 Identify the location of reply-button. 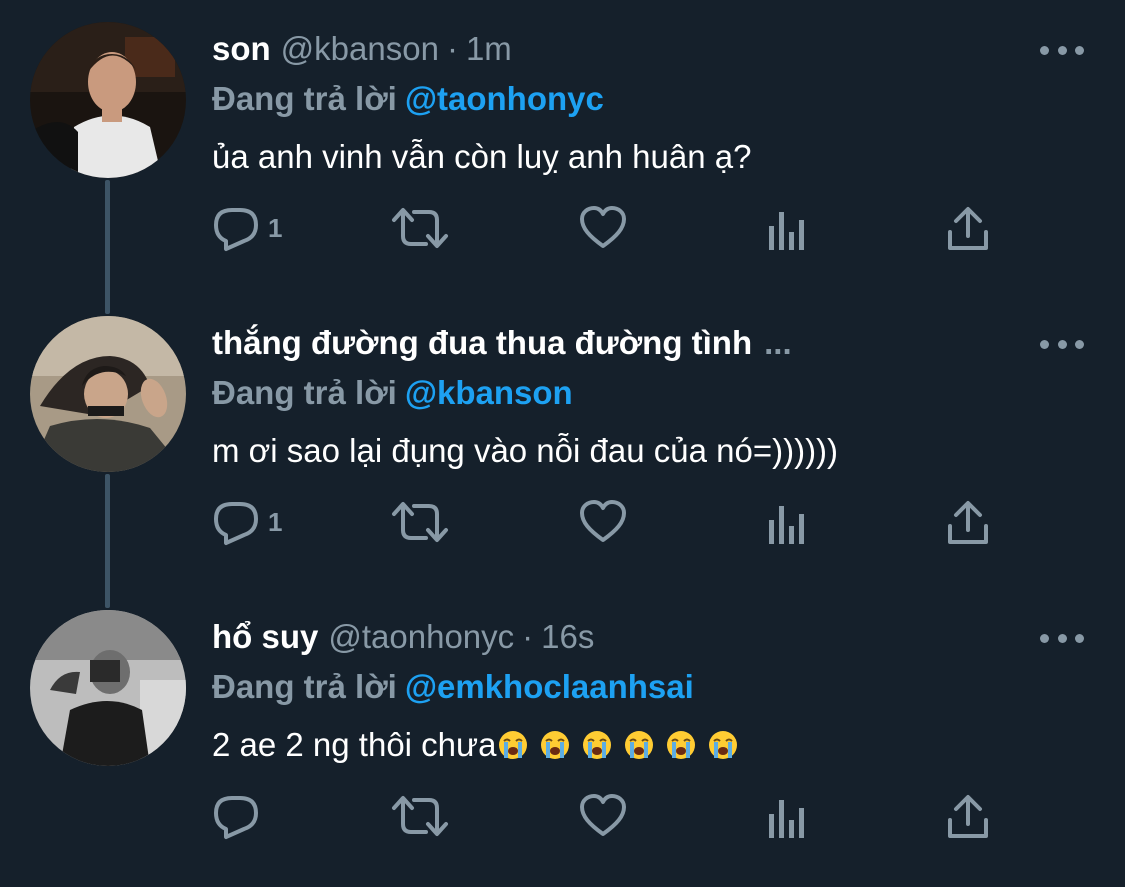
(236, 816).